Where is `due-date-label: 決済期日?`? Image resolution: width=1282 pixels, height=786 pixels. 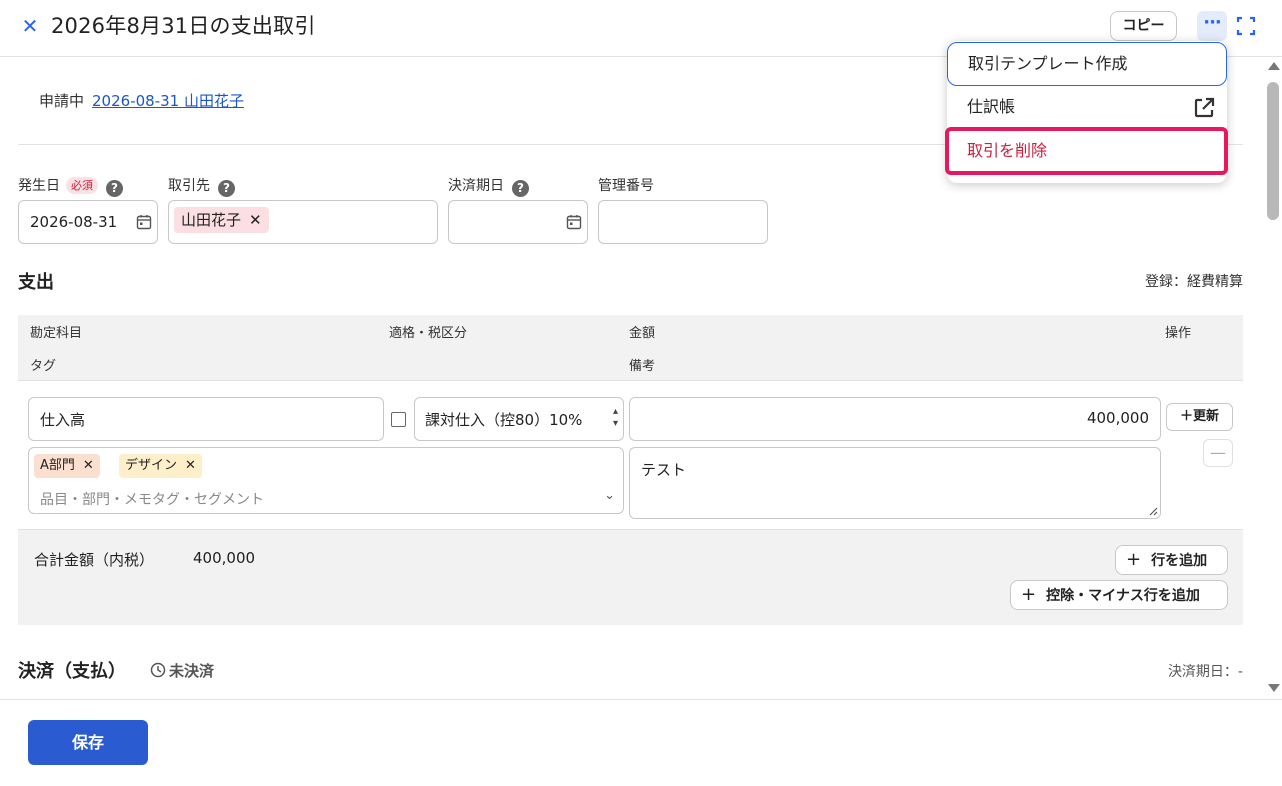 due-date-label: 決済期日? is located at coordinates (488, 186).